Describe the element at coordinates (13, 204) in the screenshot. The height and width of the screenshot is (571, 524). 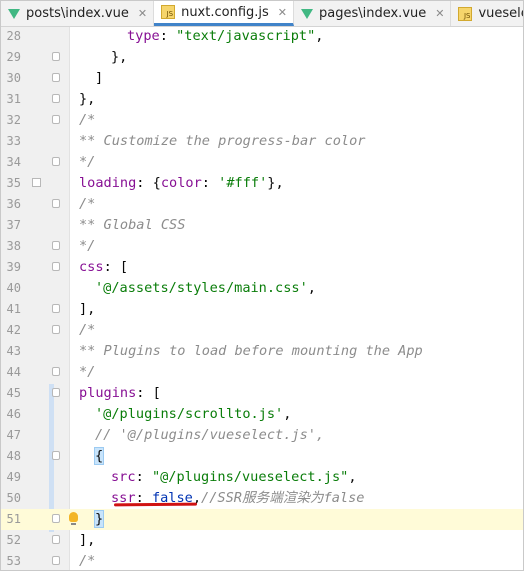
I see `line-number: 36` at that location.